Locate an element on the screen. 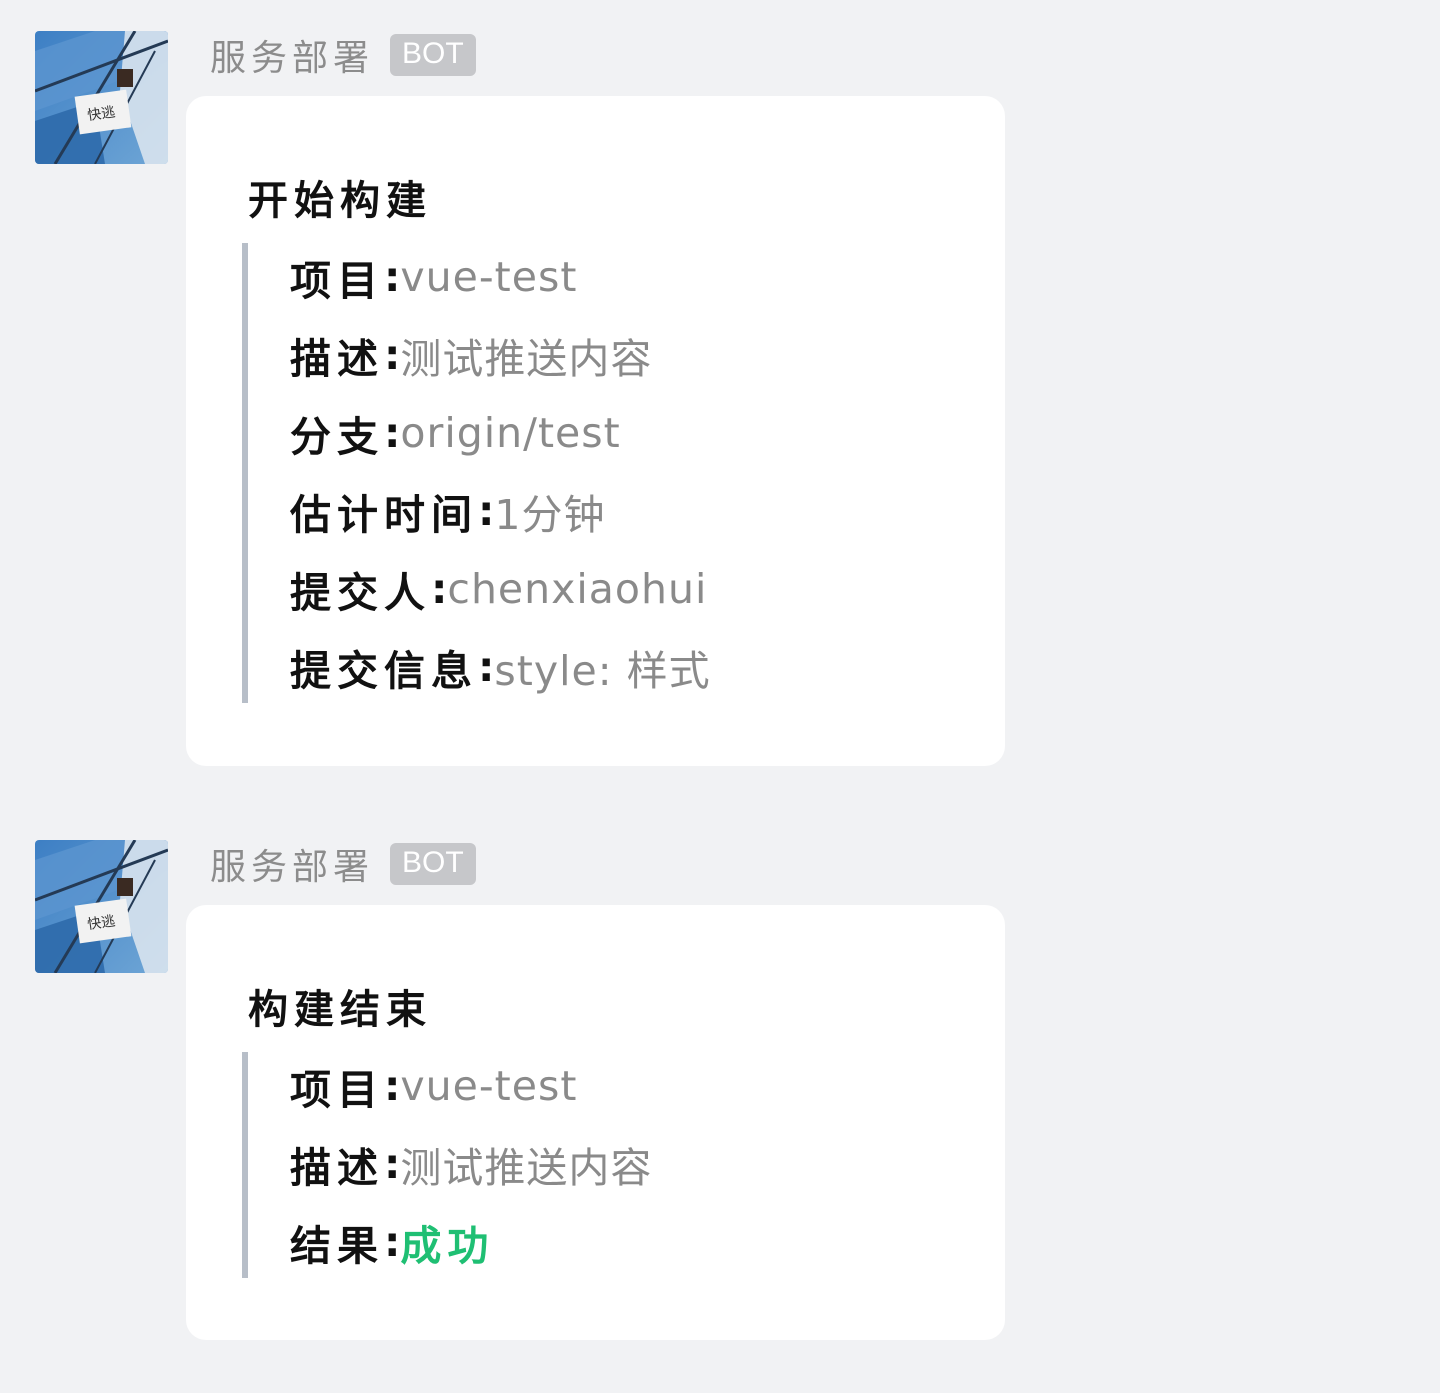 This screenshot has width=1440, height=1393. field-value: origin/test is located at coordinates (510, 433).